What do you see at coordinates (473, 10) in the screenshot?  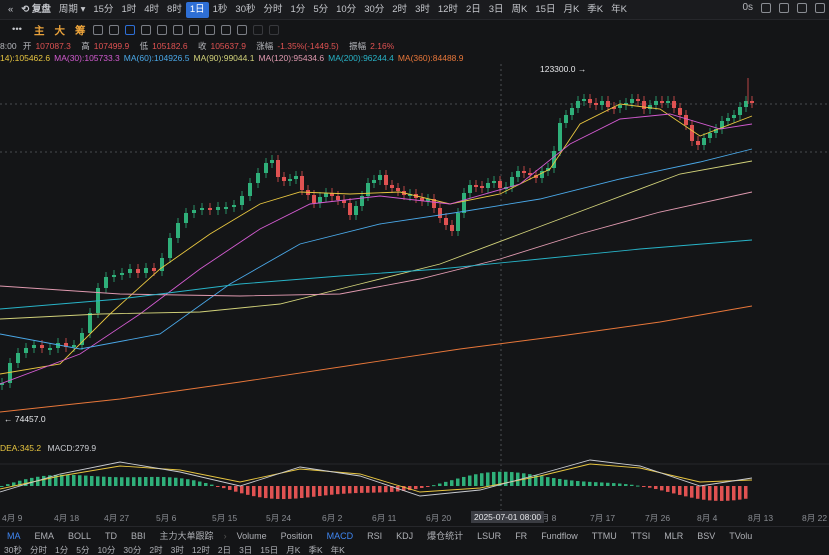 I see `timeframe-15: 2日` at bounding box center [473, 10].